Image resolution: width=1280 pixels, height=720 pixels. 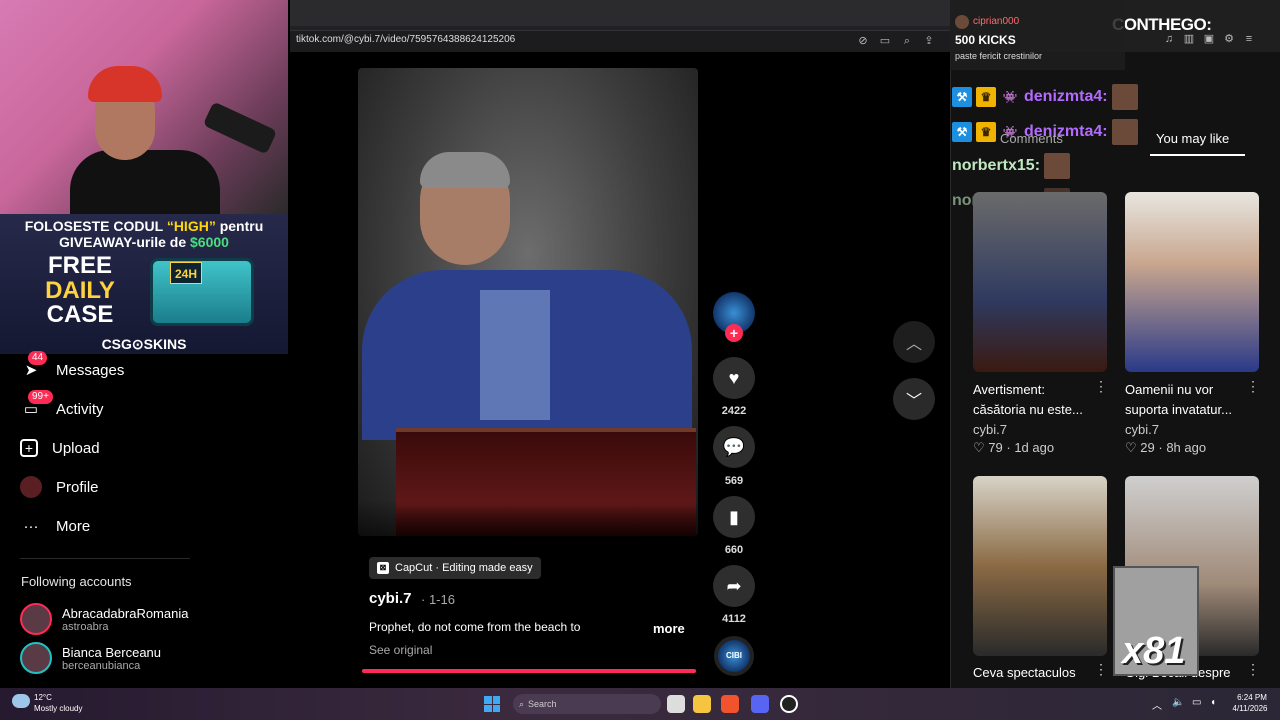 What do you see at coordinates (907, 41) in the screenshot?
I see `zoom-icon: ⌕` at bounding box center [907, 41].